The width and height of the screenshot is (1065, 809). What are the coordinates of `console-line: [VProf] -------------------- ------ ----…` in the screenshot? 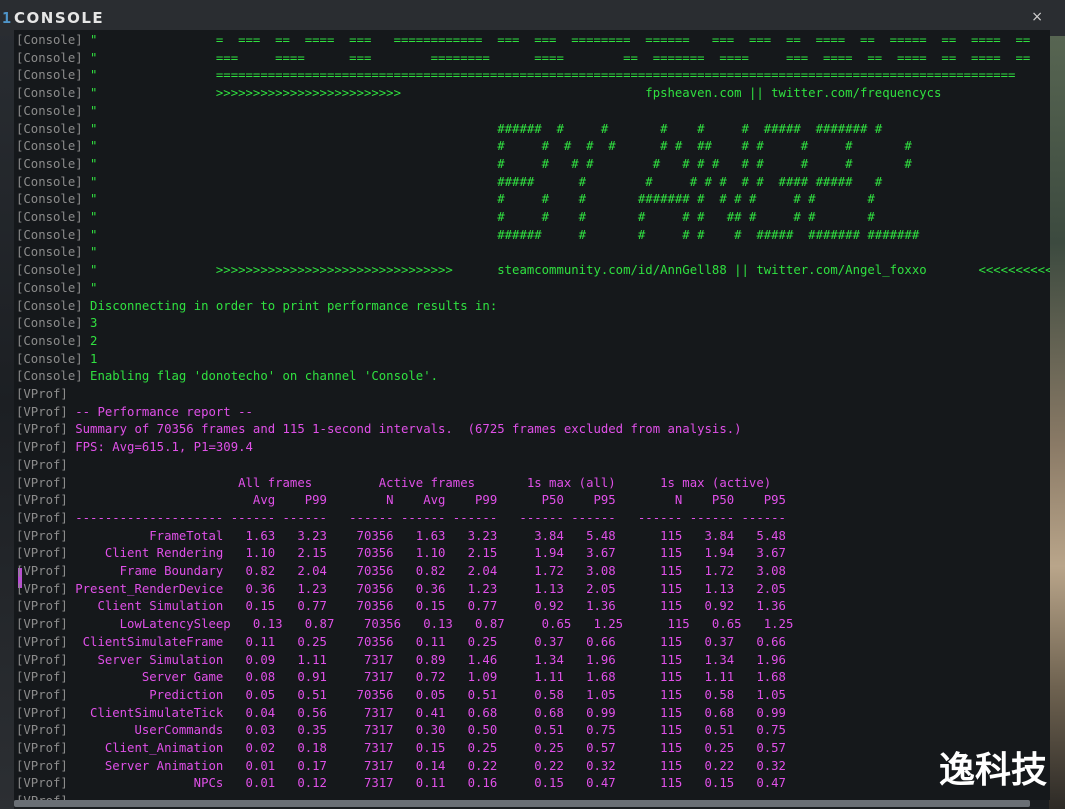 It's located at (401, 519).